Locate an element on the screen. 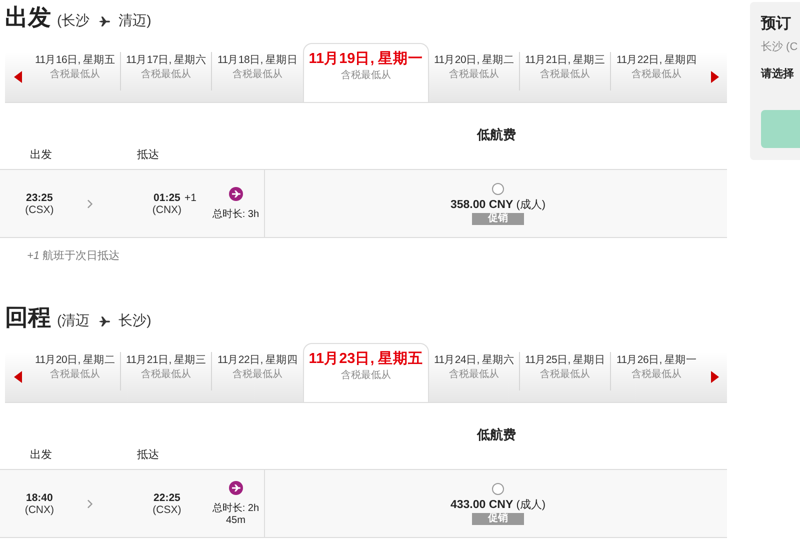  depart-time: 18:40 is located at coordinates (39, 498).